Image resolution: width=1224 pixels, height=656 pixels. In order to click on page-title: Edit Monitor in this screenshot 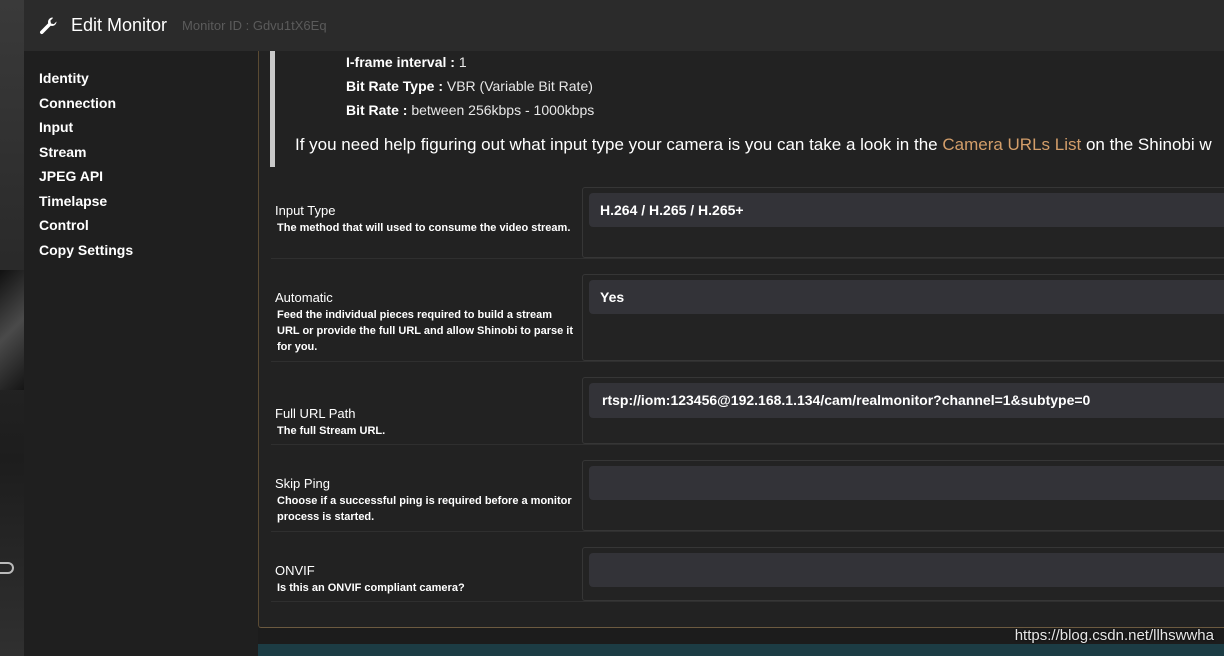, I will do `click(119, 25)`.